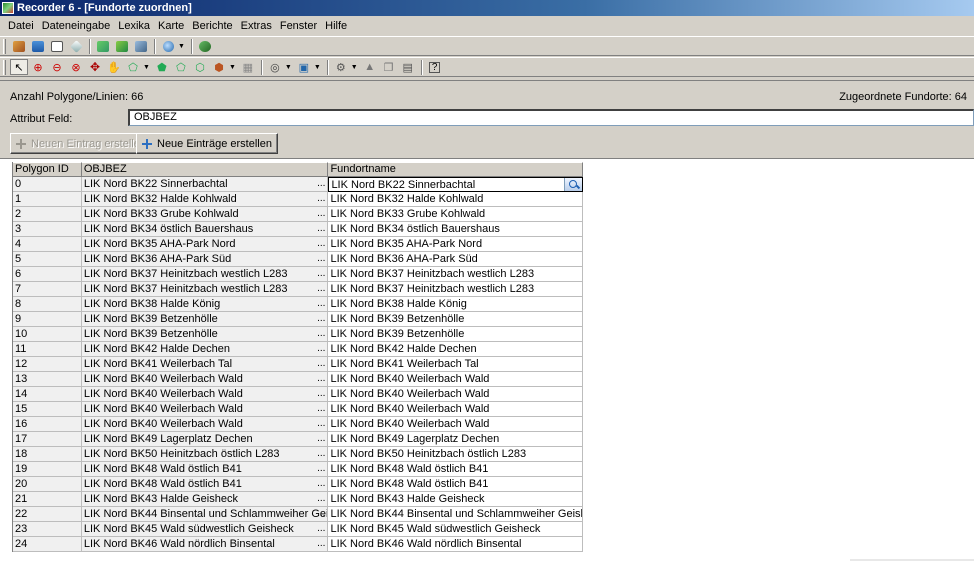 The width and height of the screenshot is (974, 561). I want to click on tag-icon, so click(76, 46).